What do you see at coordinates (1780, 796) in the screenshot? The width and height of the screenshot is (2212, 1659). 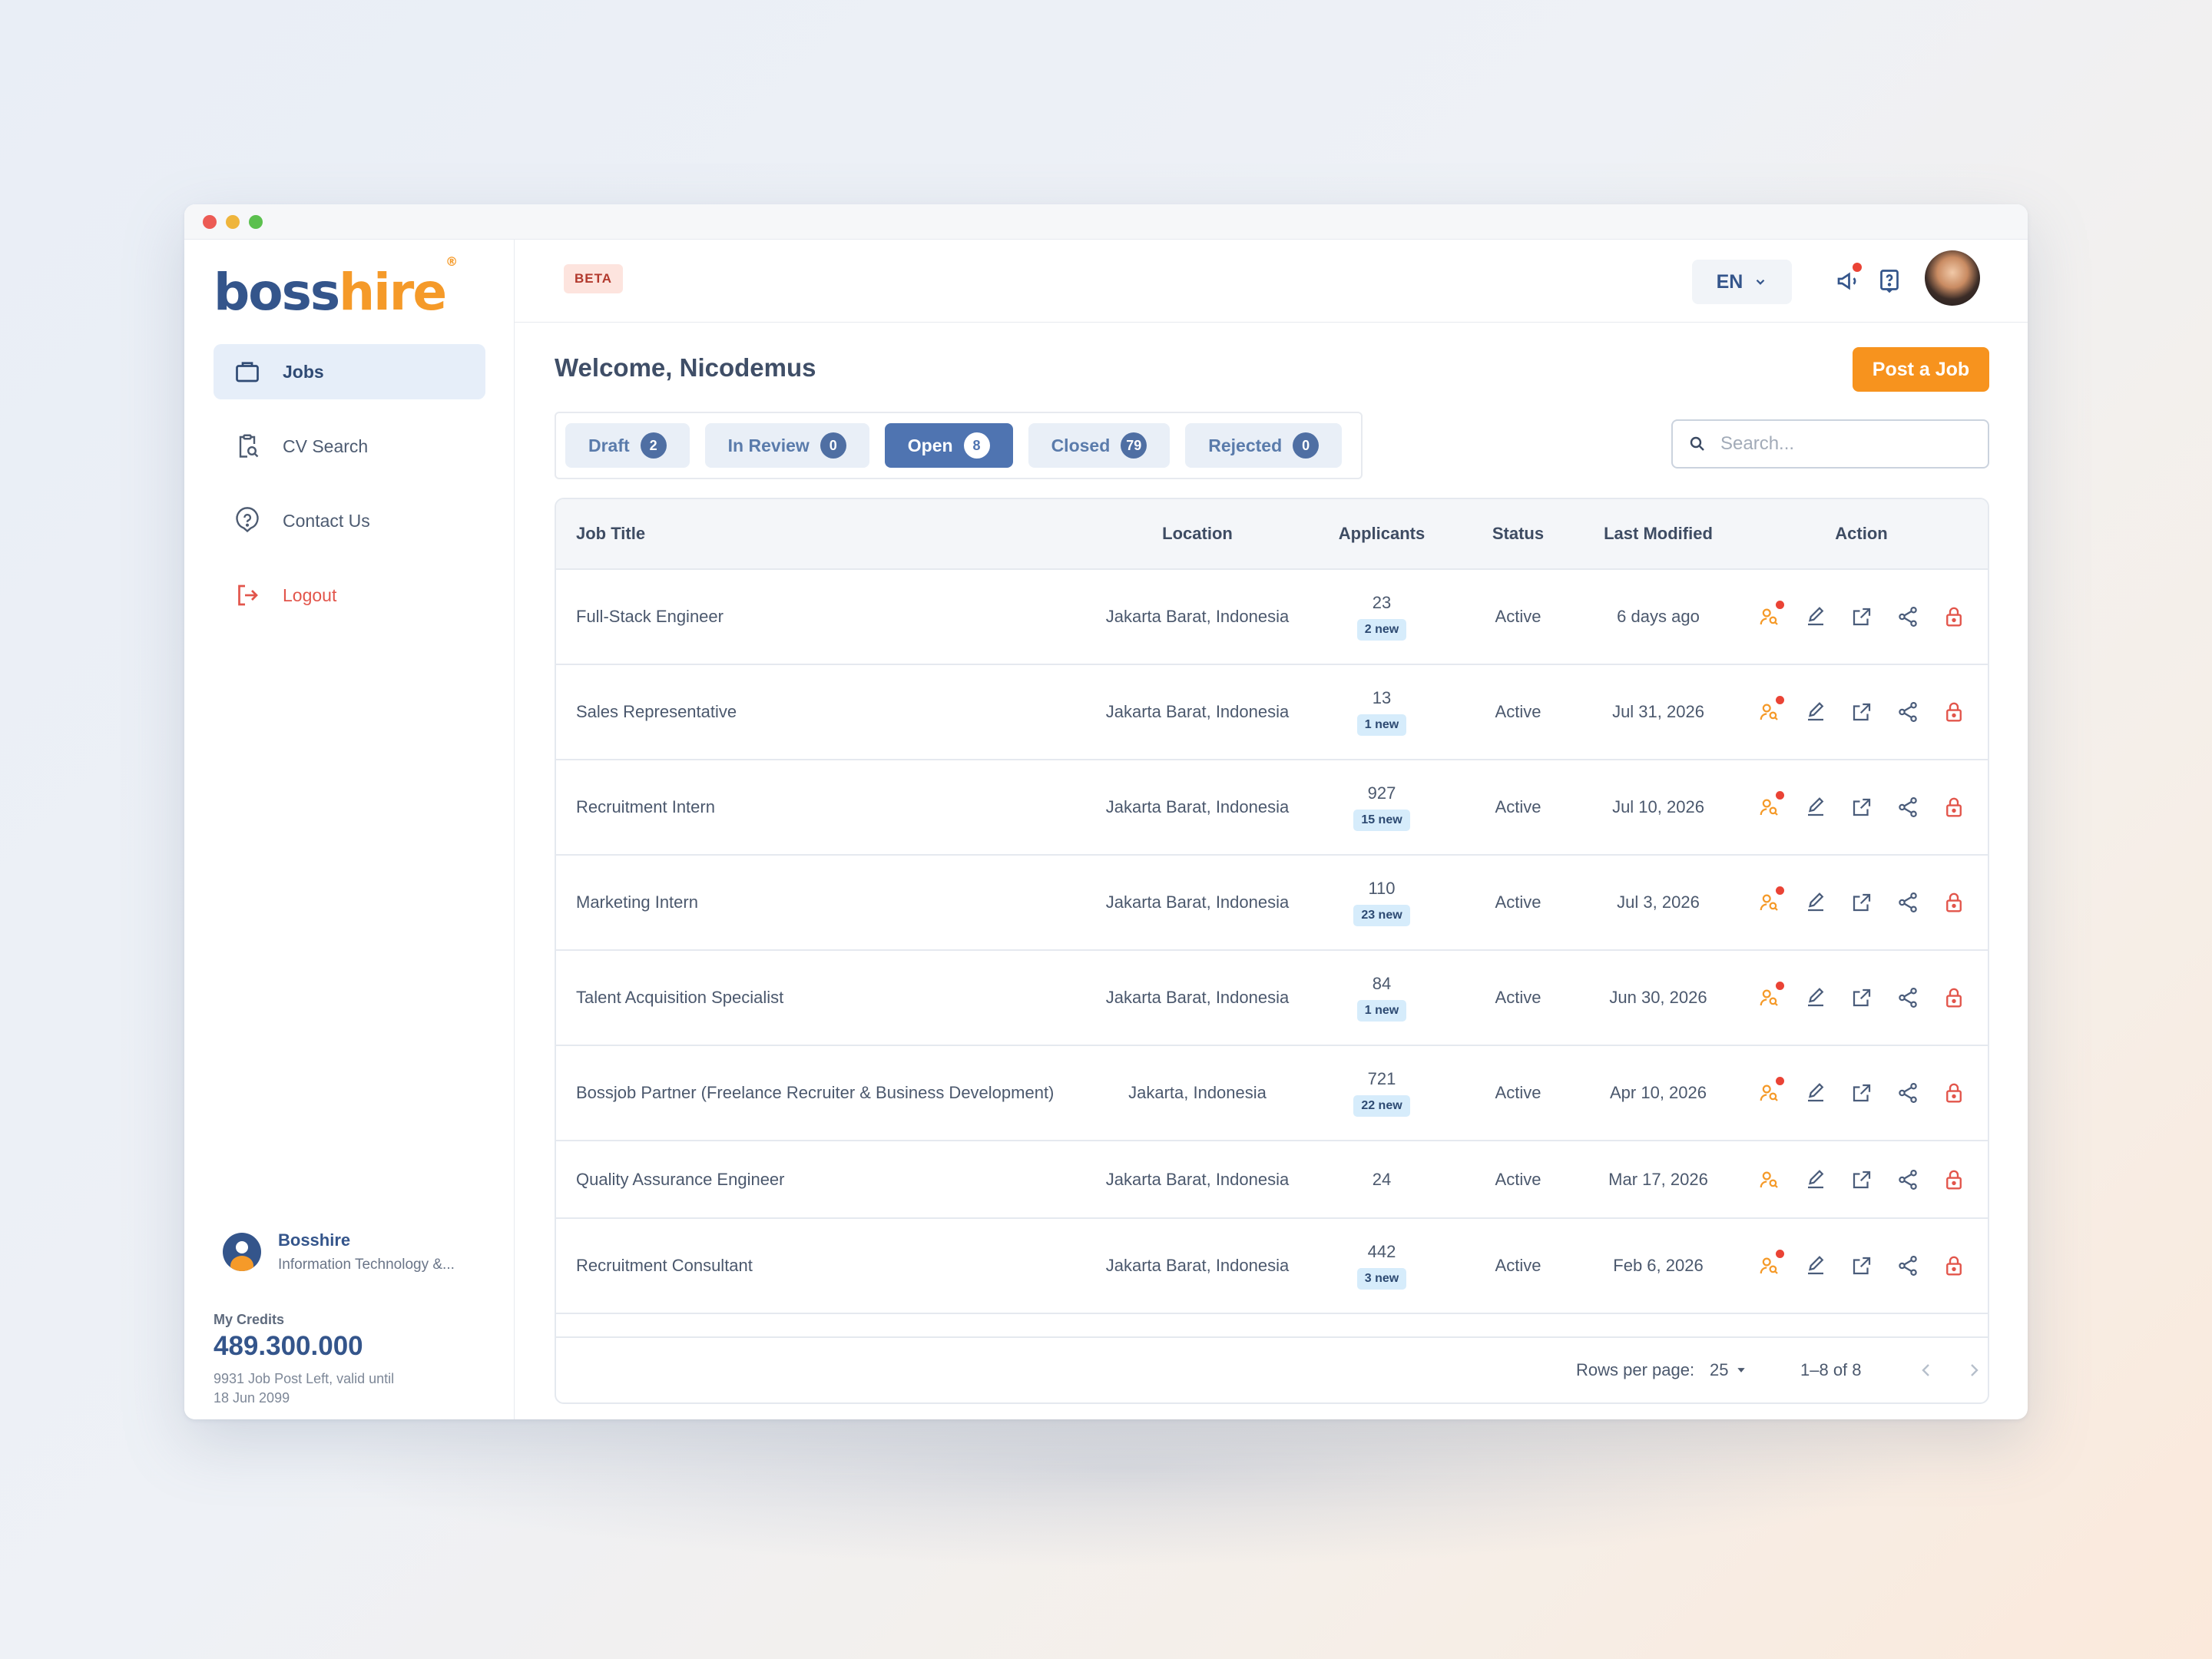 I see `new-applicant-dot` at bounding box center [1780, 796].